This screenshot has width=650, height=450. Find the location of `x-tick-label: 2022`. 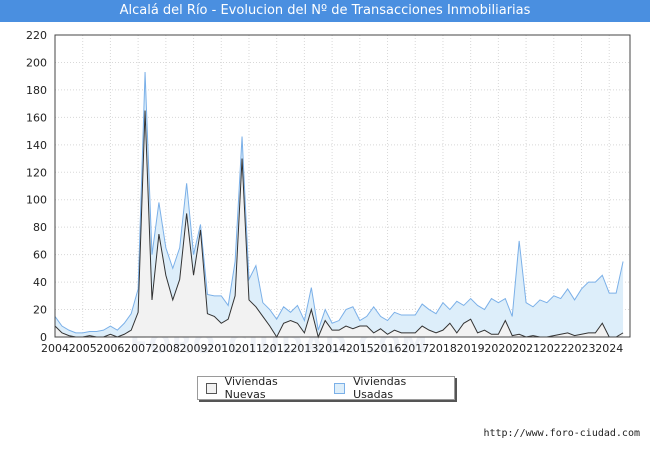

x-tick-label: 2022 is located at coordinates (554, 348).